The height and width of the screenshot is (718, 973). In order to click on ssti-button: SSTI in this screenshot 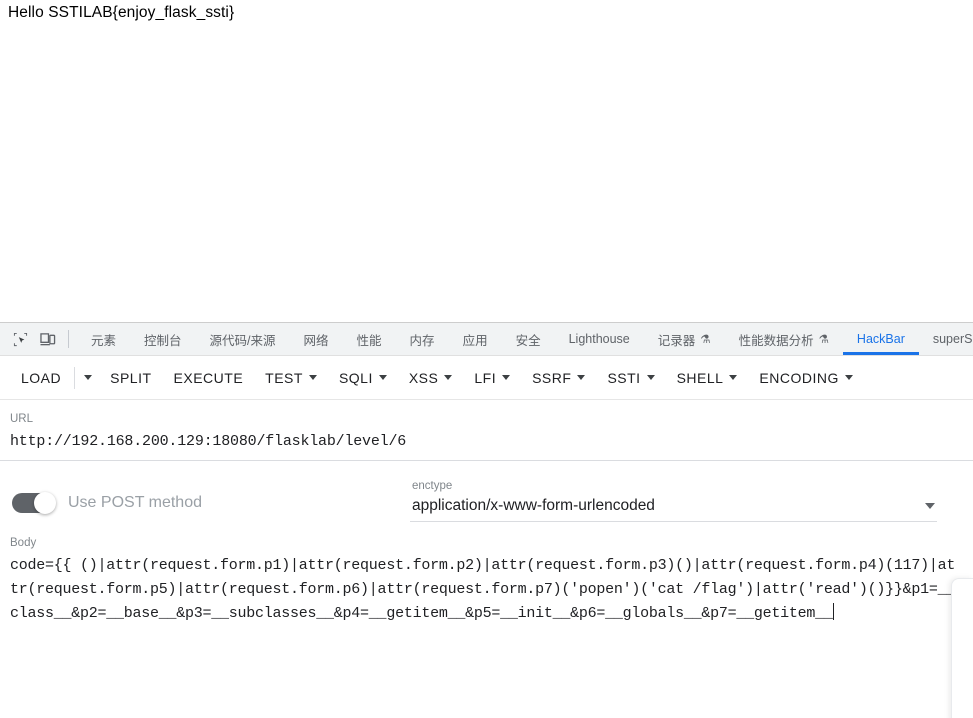, I will do `click(630, 378)`.